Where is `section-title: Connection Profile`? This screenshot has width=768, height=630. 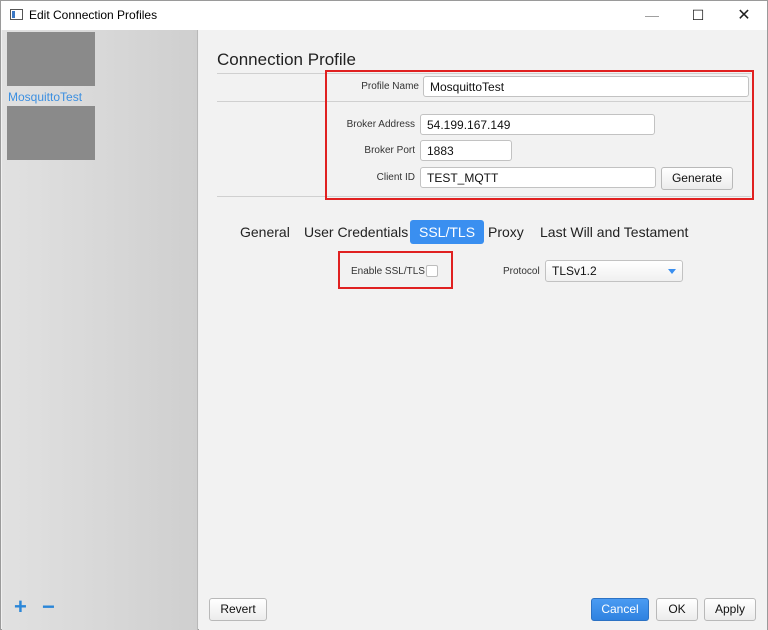 section-title: Connection Profile is located at coordinates (286, 59).